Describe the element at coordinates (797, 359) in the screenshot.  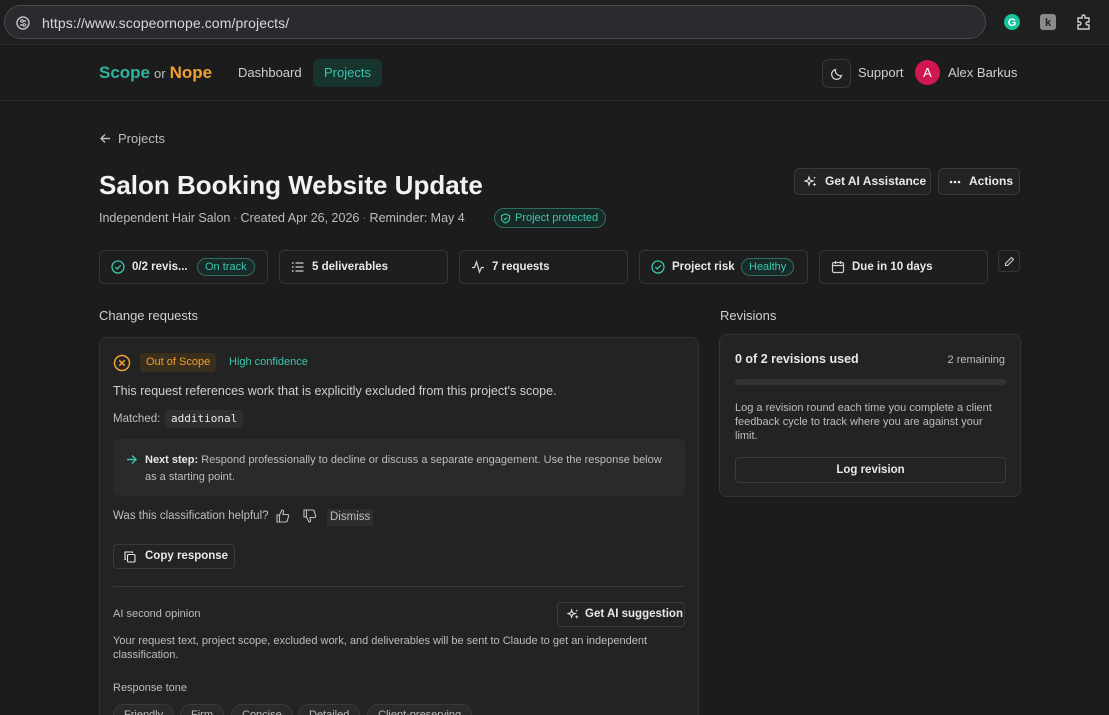
I see `revisions-used: 0 of 2 revisions used` at that location.